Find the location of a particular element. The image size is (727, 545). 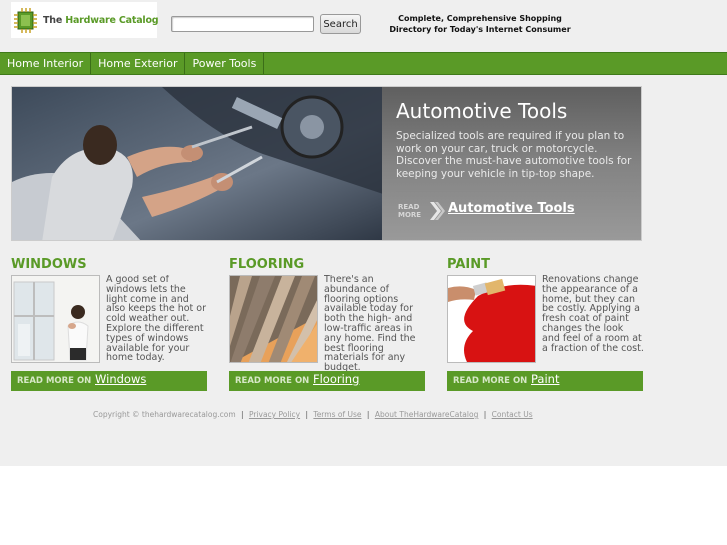

logo-text: The Hardware Catalog is located at coordinates (101, 20).